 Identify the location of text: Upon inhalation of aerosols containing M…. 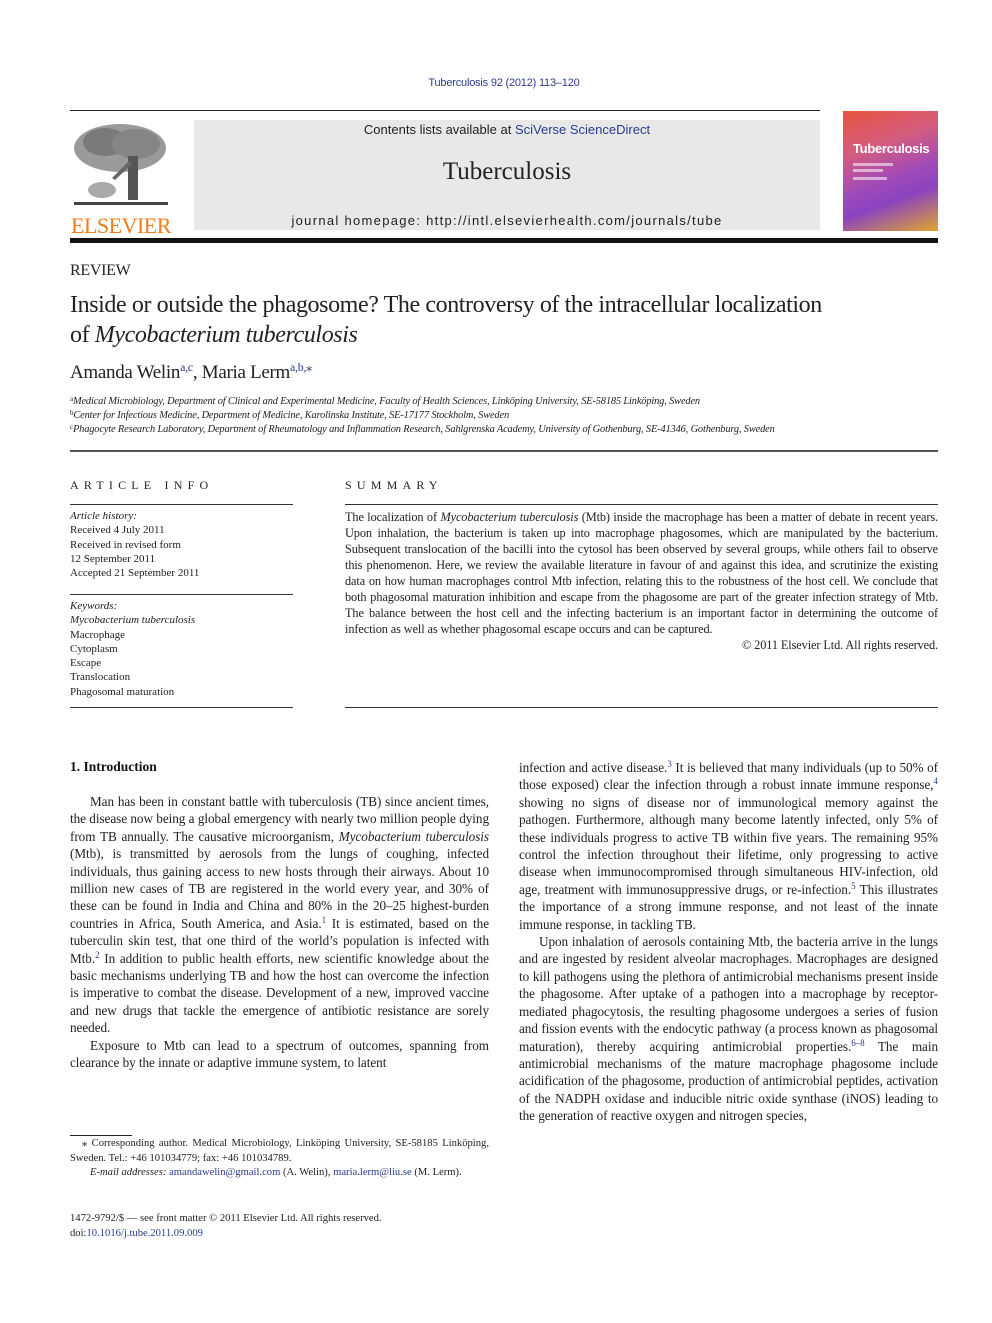
(728, 994).